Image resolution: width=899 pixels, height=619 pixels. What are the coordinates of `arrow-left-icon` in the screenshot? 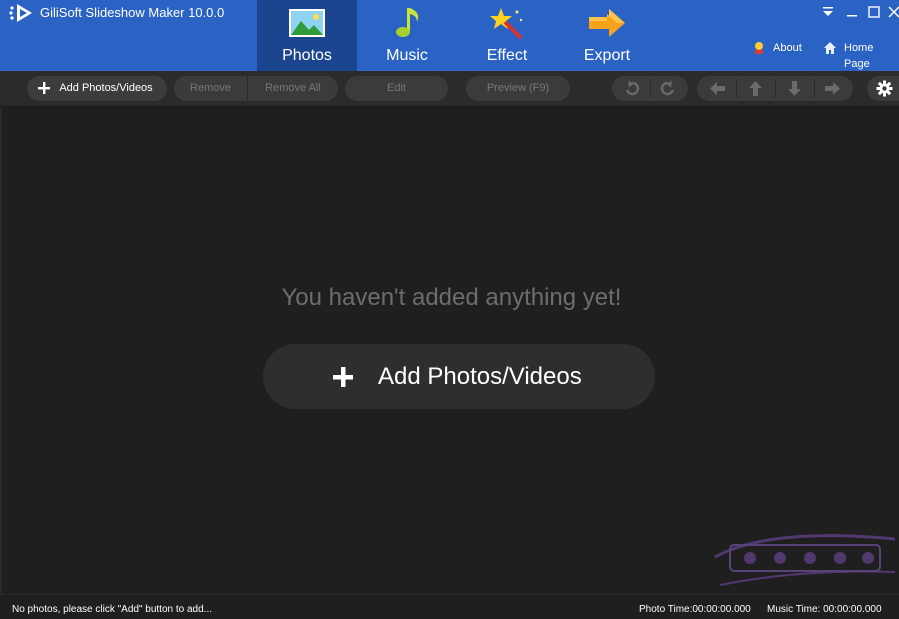 It's located at (717, 88).